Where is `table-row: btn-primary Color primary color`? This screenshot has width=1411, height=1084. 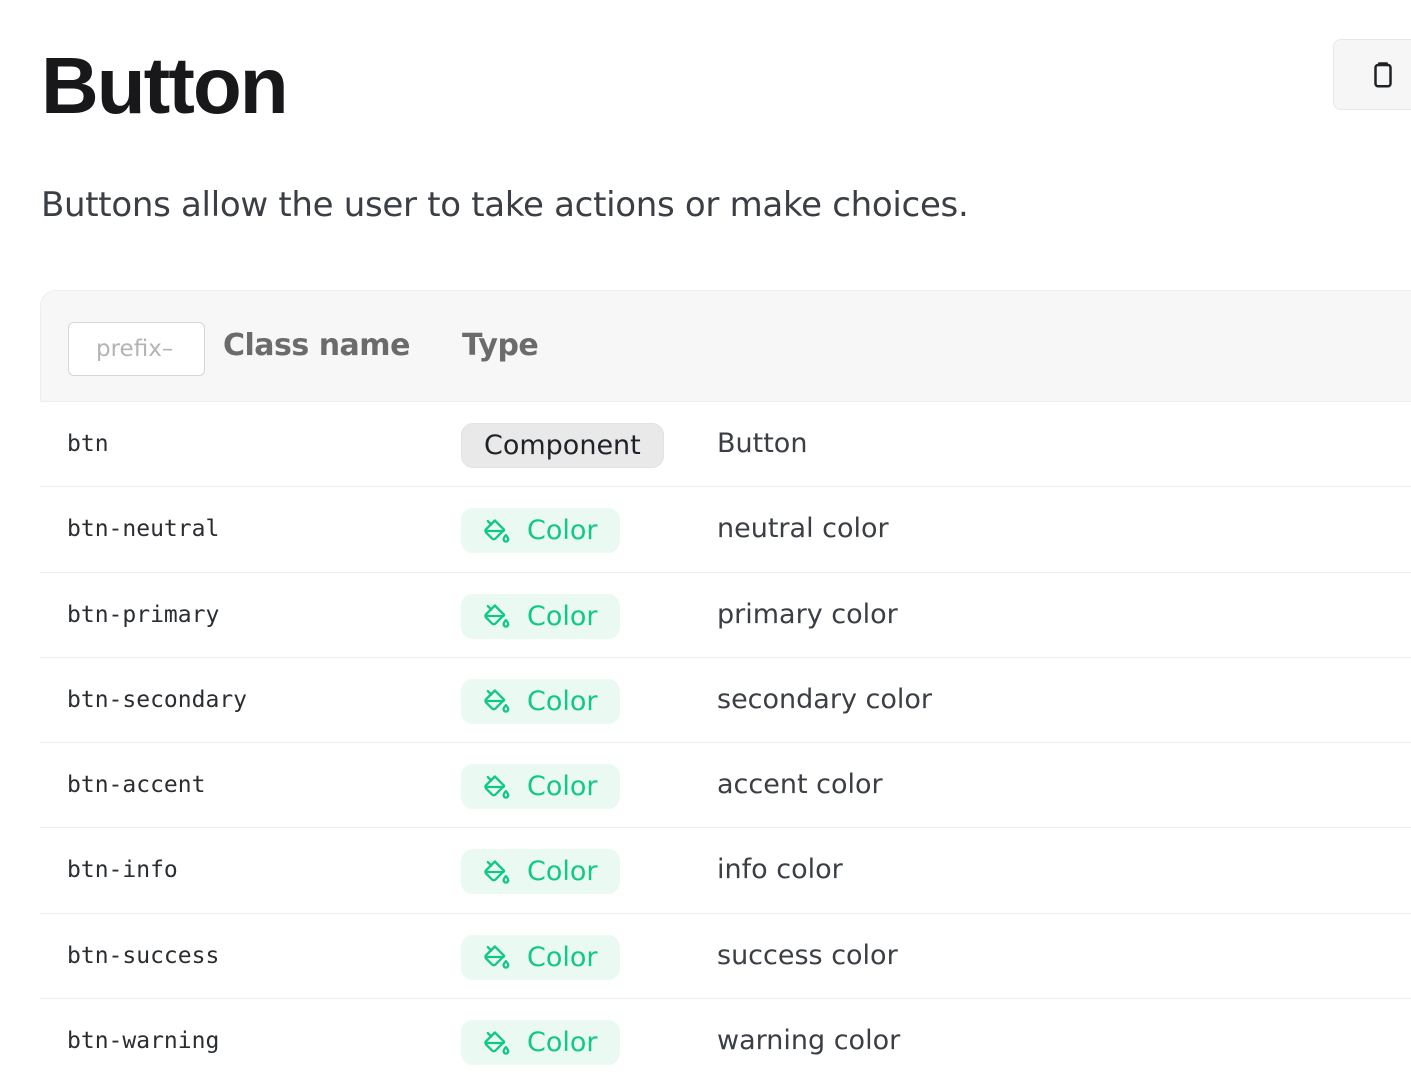
table-row: btn-primary Color primary color is located at coordinates (725, 615).